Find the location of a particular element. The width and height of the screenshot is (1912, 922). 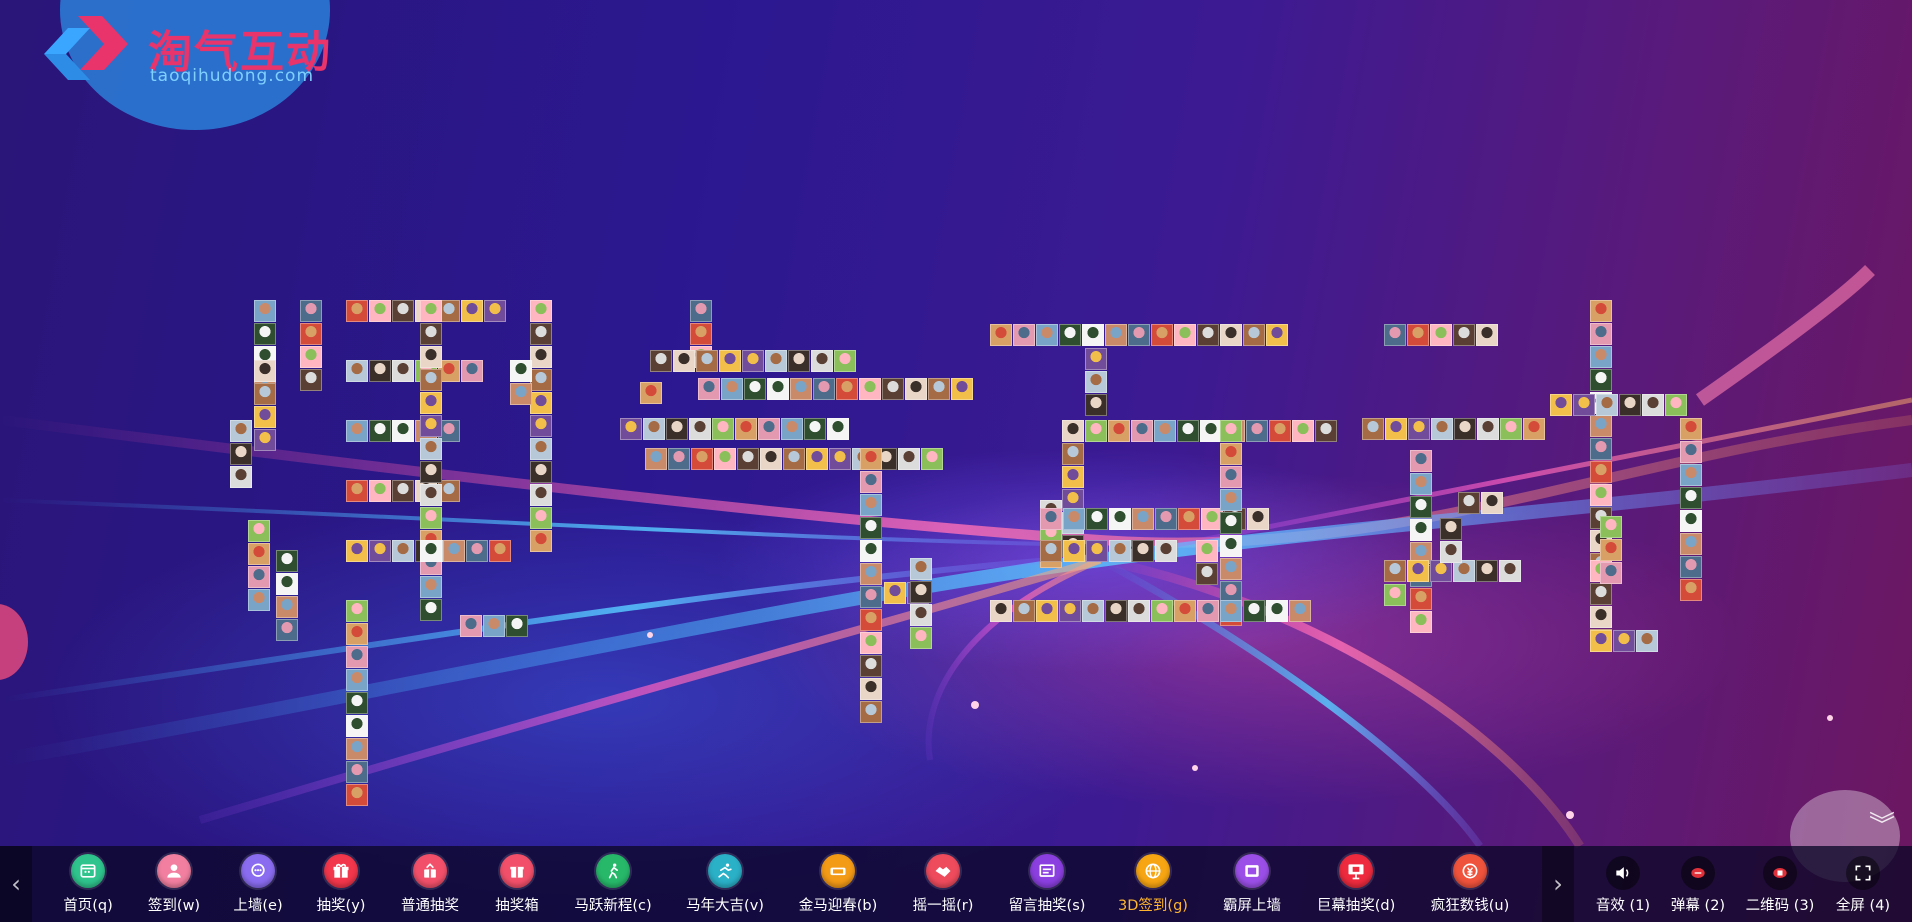

toolbar-item-label: 马跃新程(c) is located at coordinates (613, 906).